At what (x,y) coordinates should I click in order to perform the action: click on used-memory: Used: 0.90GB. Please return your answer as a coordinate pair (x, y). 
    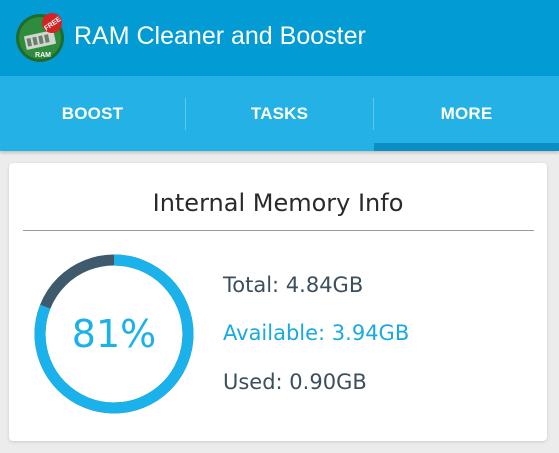
    Looking at the image, I should click on (295, 382).